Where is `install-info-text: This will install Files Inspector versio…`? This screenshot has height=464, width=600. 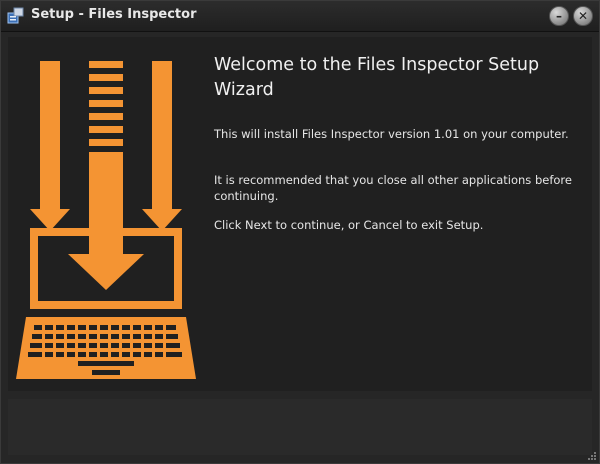 install-info-text: This will install Files Inspector versio… is located at coordinates (391, 134).